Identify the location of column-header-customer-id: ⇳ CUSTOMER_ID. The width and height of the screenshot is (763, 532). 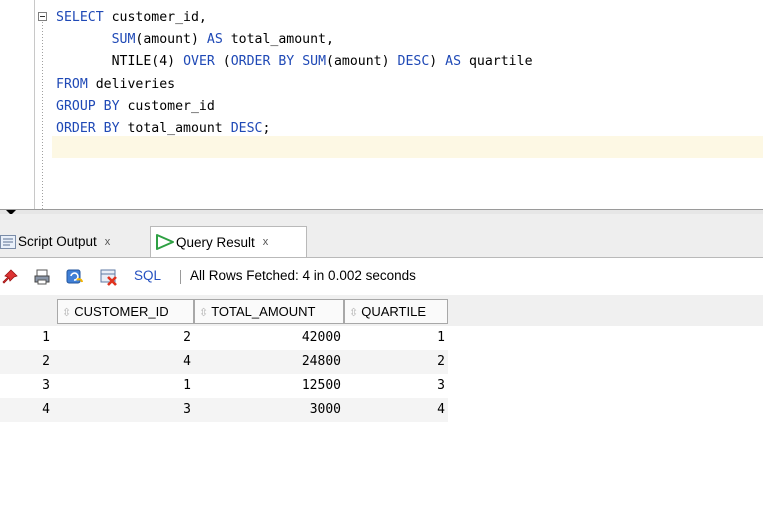
(125, 311).